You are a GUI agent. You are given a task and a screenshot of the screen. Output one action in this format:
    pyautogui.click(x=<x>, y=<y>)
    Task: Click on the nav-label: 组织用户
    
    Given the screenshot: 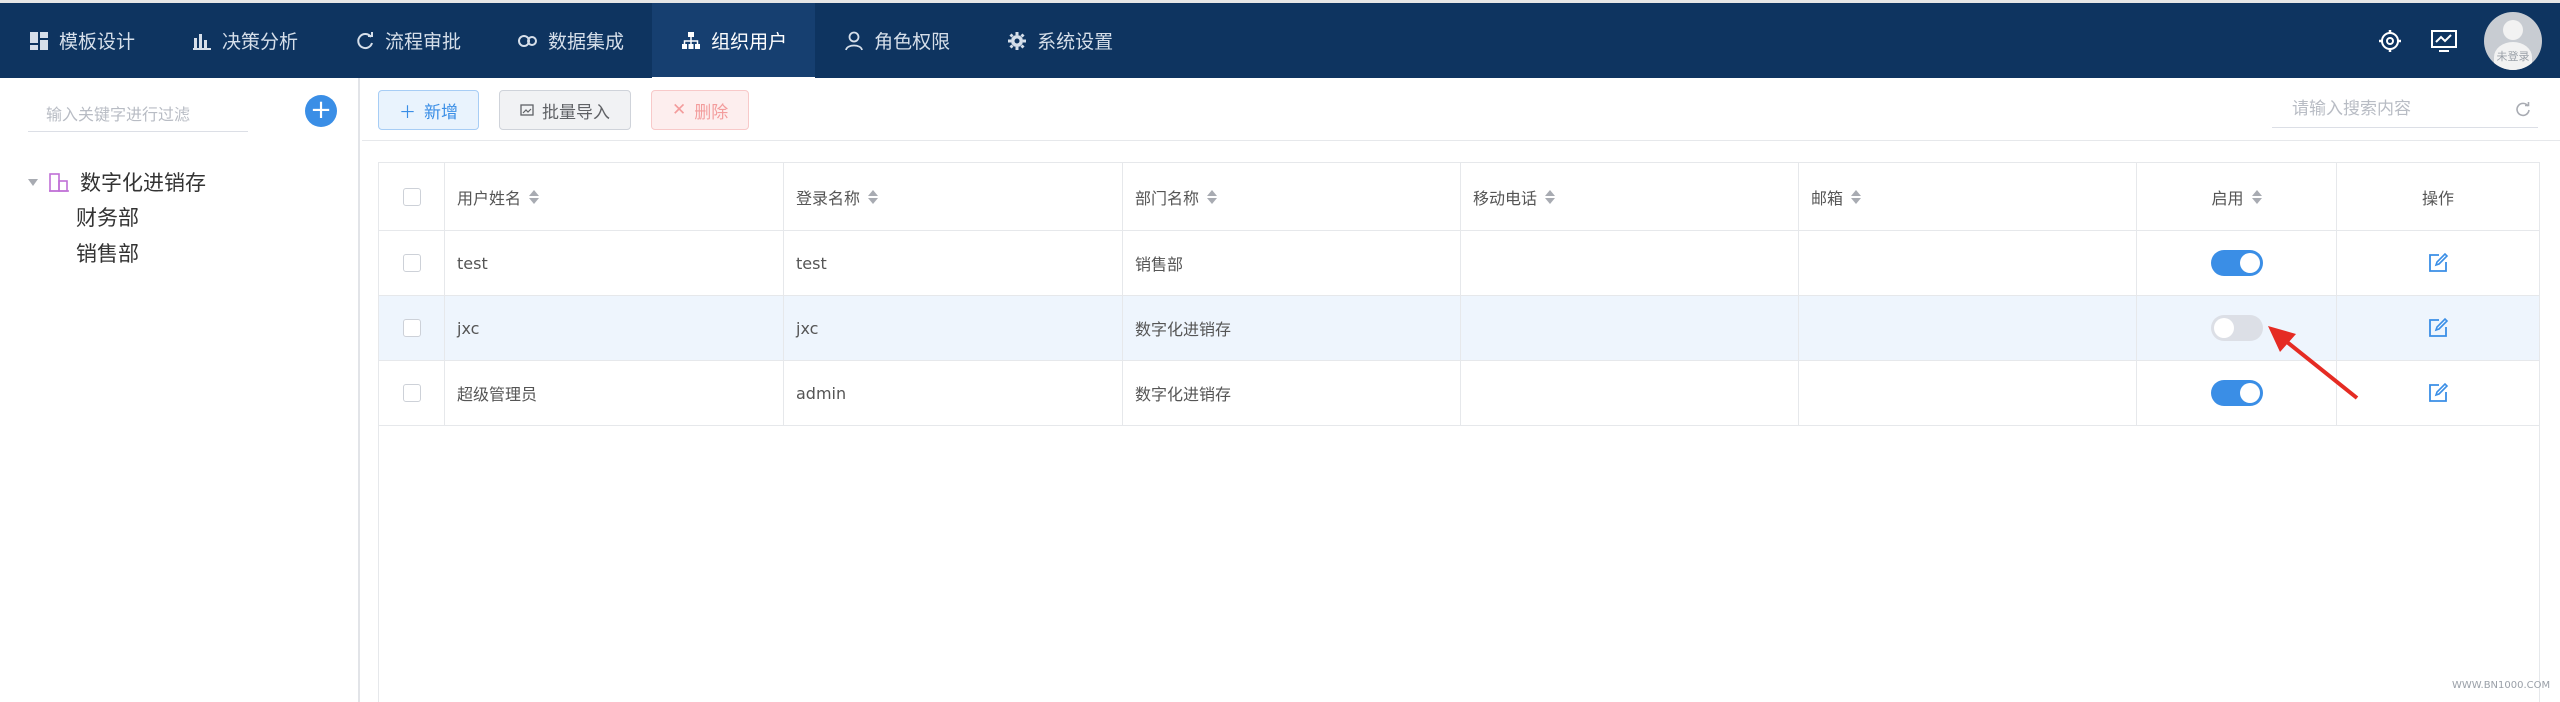 What is the action you would take?
    pyautogui.click(x=749, y=42)
    